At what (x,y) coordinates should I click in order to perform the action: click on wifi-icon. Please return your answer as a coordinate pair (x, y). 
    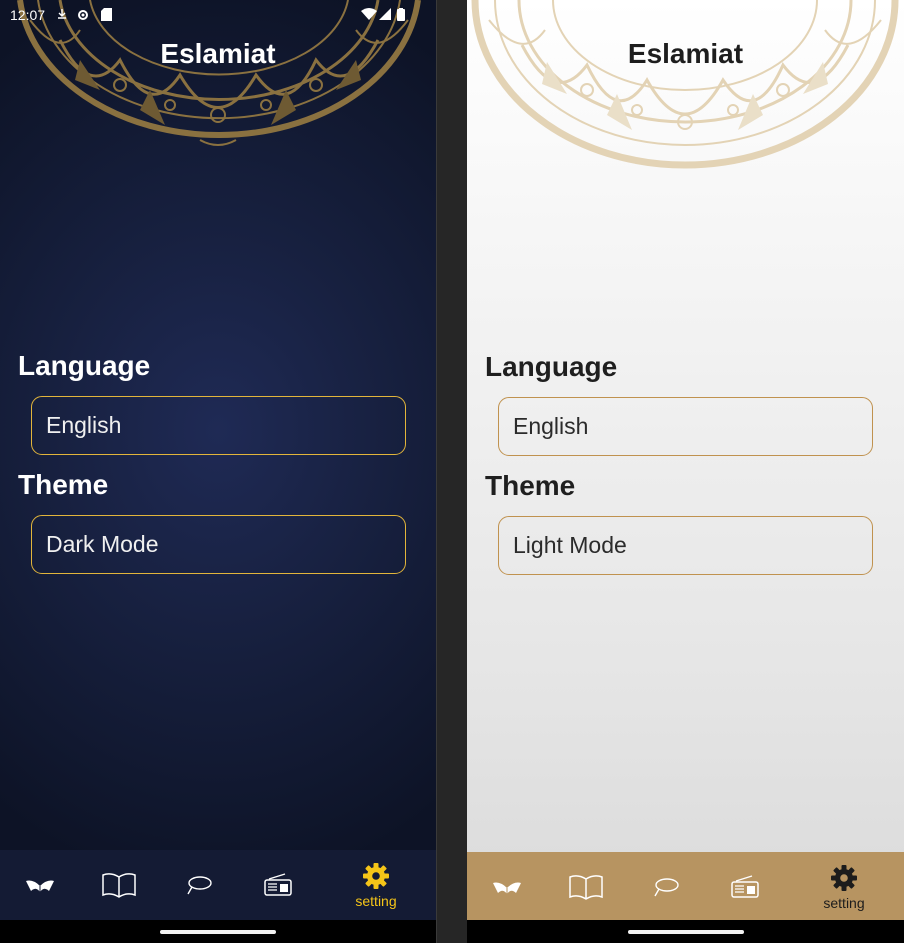
    Looking at the image, I should click on (369, 14).